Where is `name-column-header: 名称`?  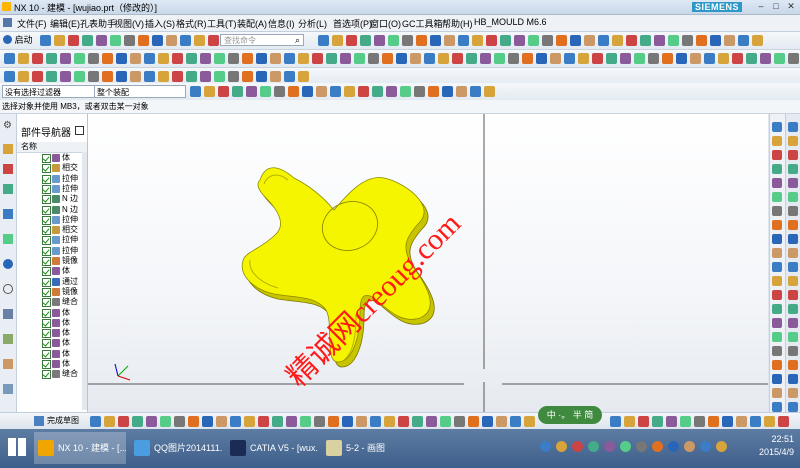 name-column-header: 名称 is located at coordinates (27, 146).